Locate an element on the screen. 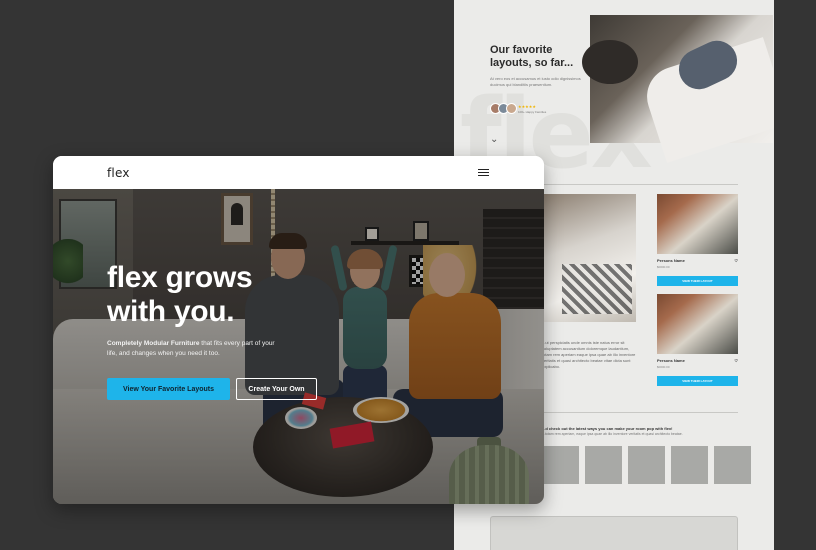  hero-heading-line1: flex grows is located at coordinates (180, 277).